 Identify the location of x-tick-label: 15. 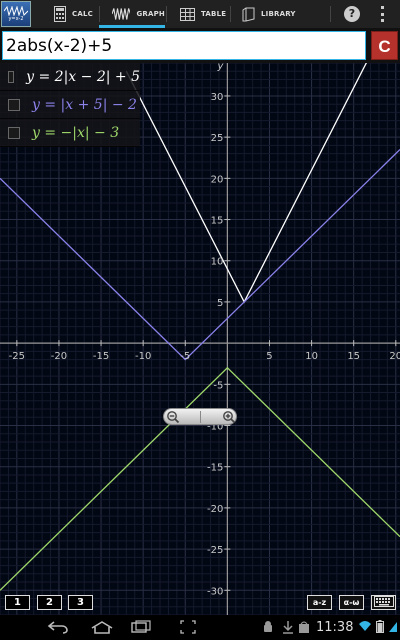
(353, 356).